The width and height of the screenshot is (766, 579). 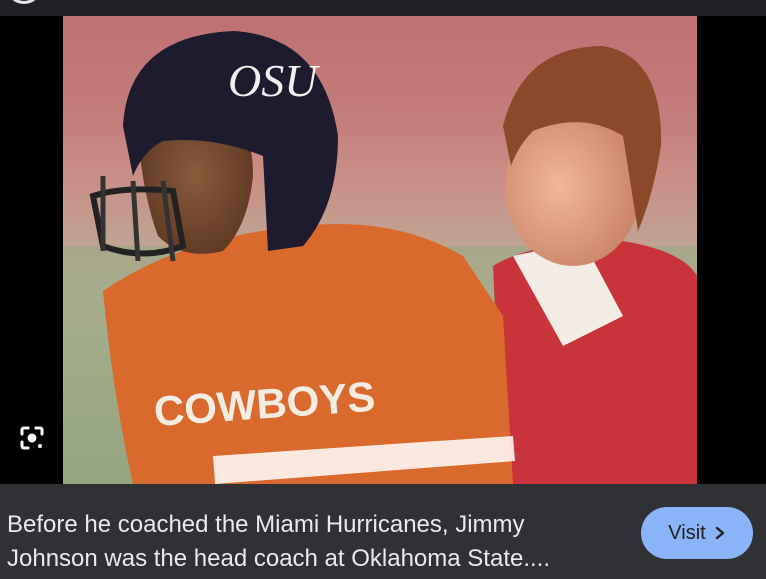 What do you see at coordinates (383, 8) in the screenshot?
I see `top-strip` at bounding box center [383, 8].